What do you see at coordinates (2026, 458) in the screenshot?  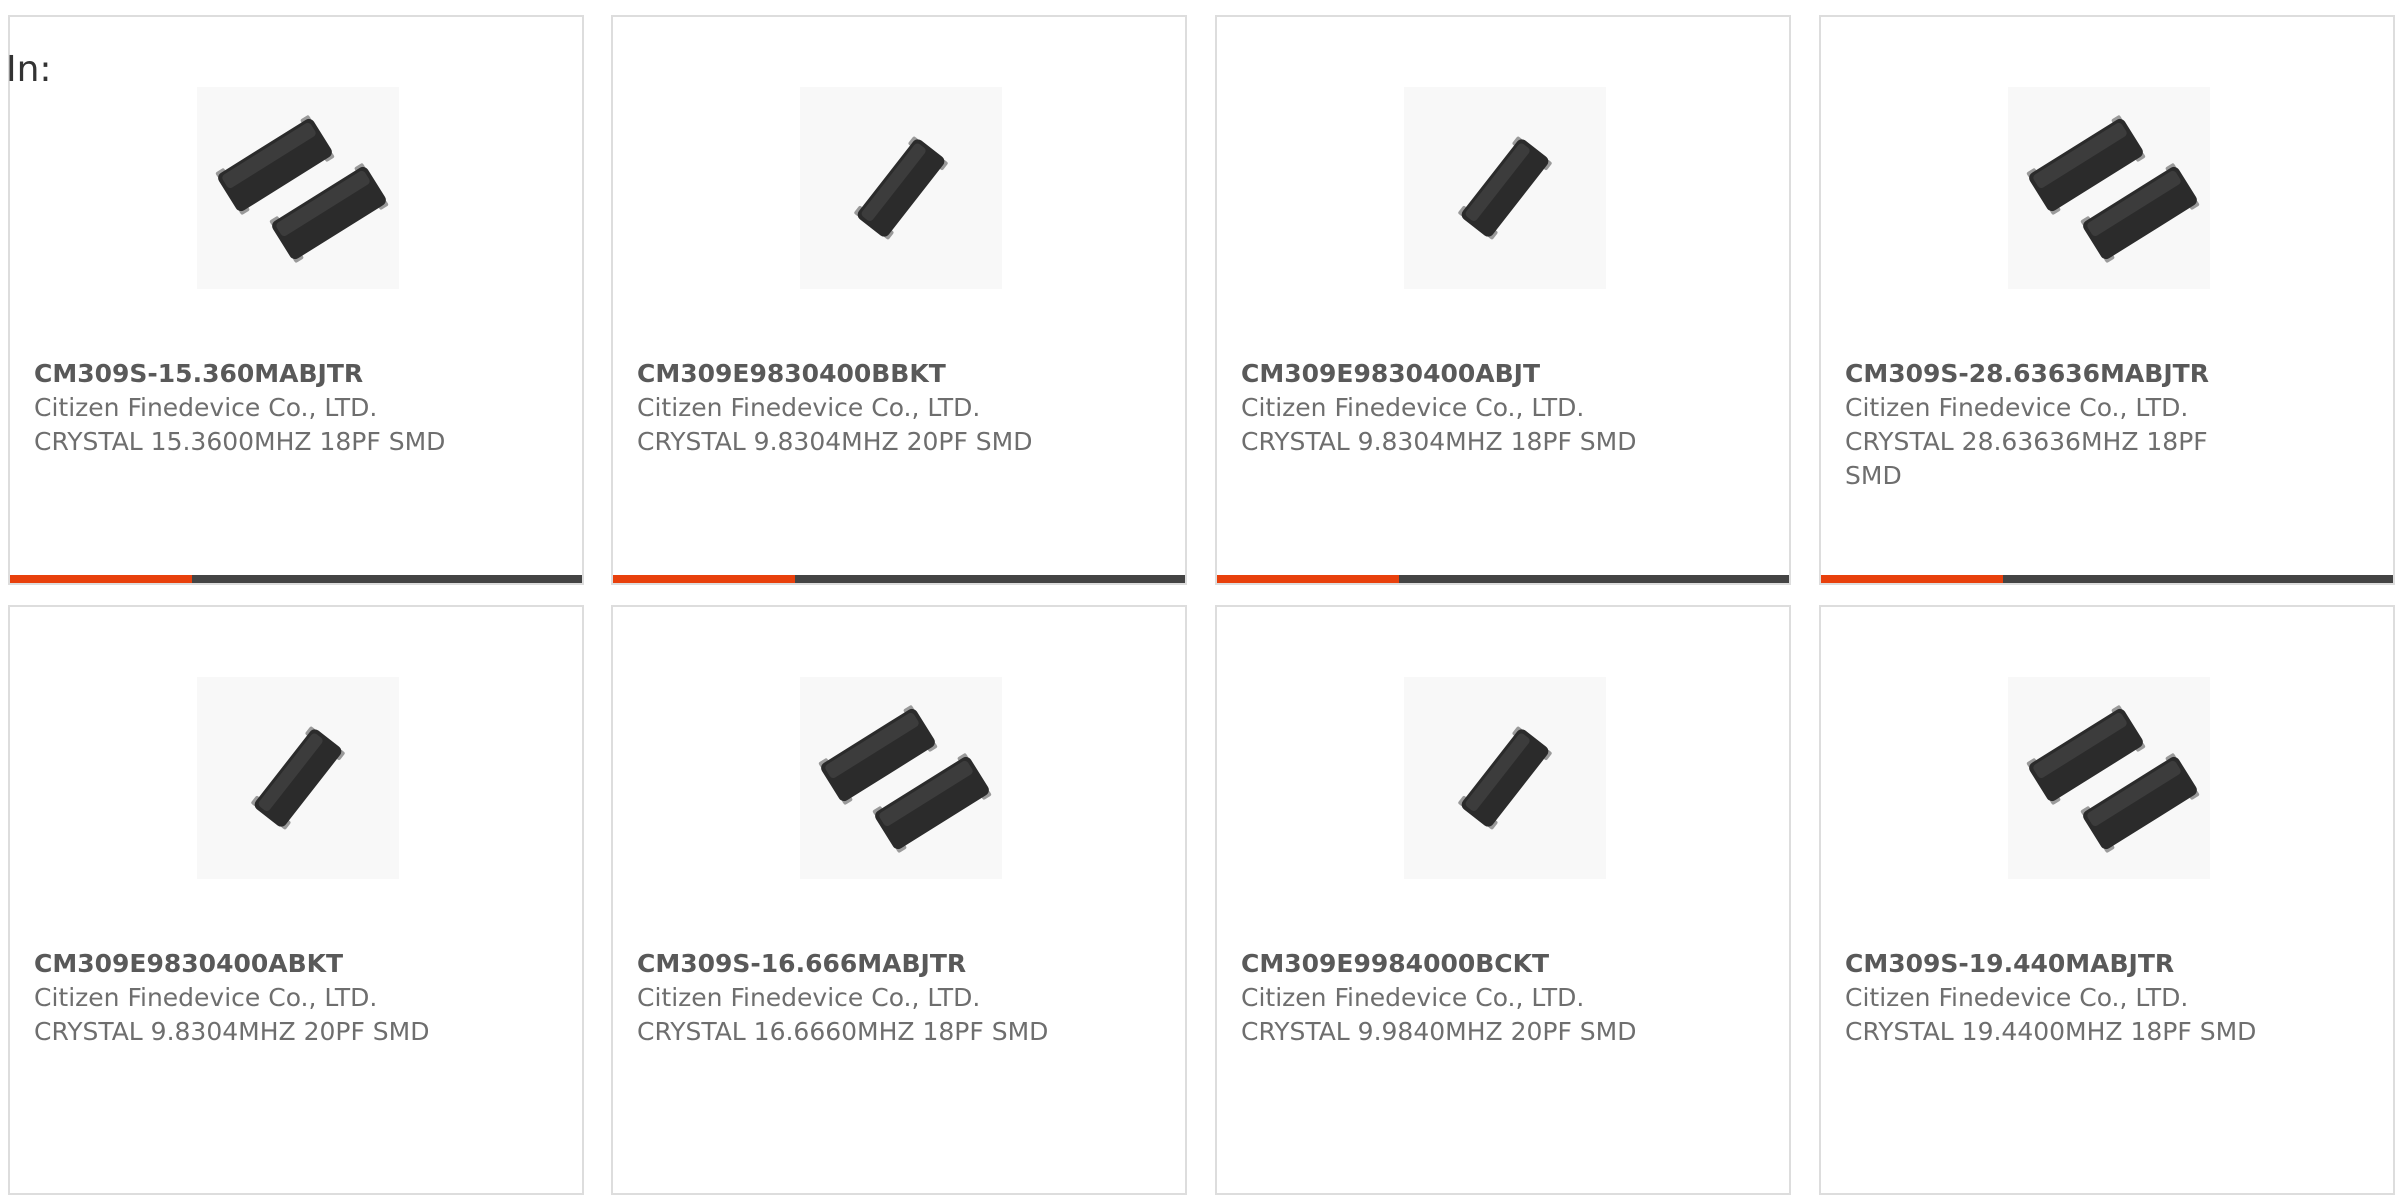 I see `product-description: CRYSTAL 28.63636MHZ 18PF SMD` at bounding box center [2026, 458].